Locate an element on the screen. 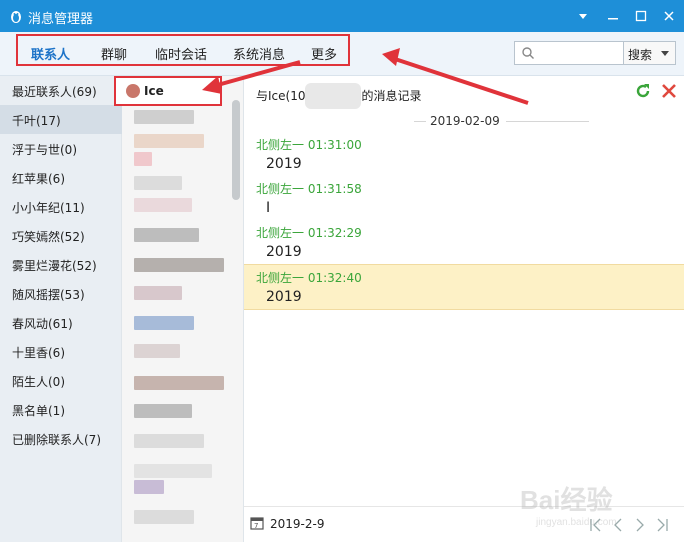 This screenshot has width=684, height=542. annotation-arrows is located at coordinates (365, 76).